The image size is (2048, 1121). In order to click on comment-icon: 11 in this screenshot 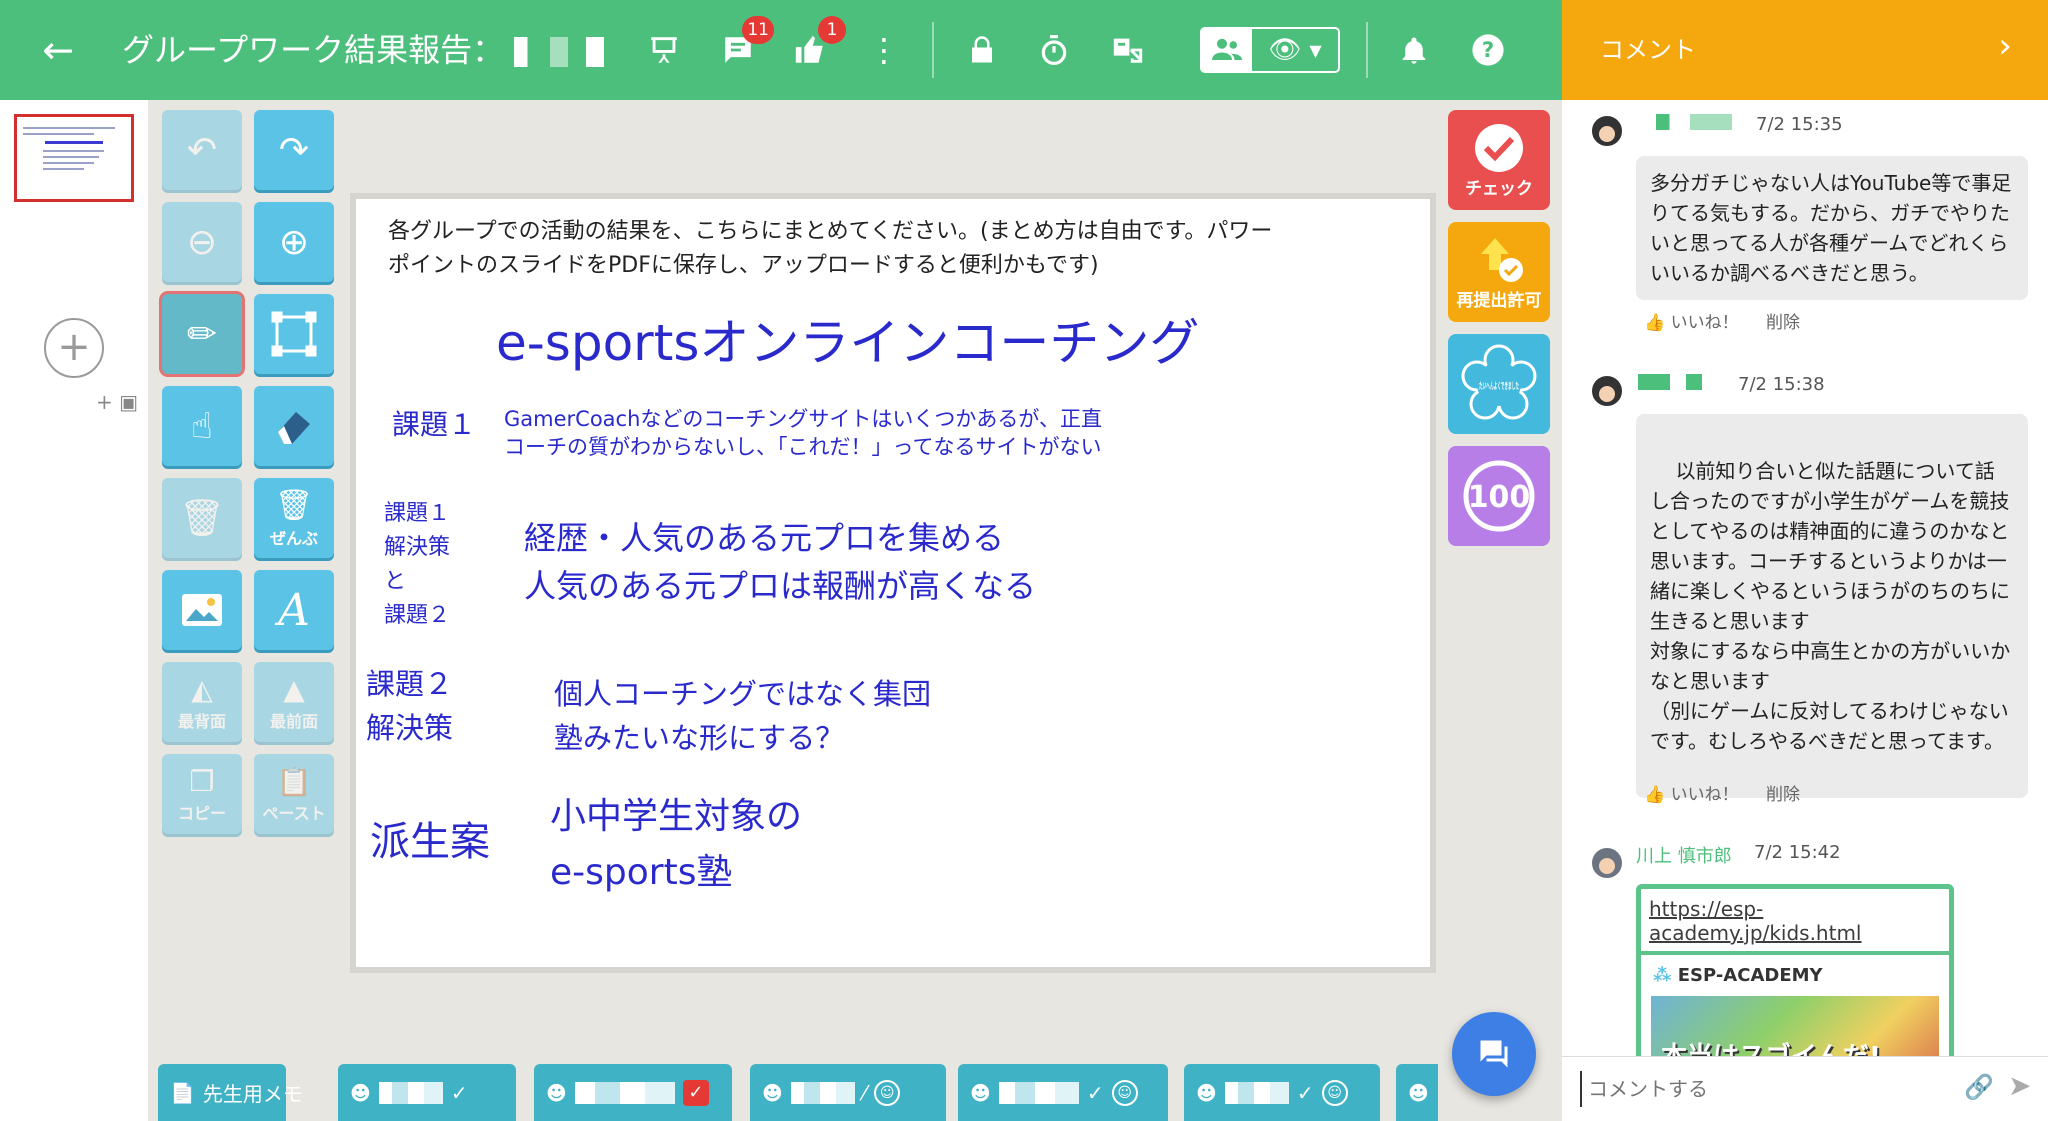, I will do `click(744, 45)`.